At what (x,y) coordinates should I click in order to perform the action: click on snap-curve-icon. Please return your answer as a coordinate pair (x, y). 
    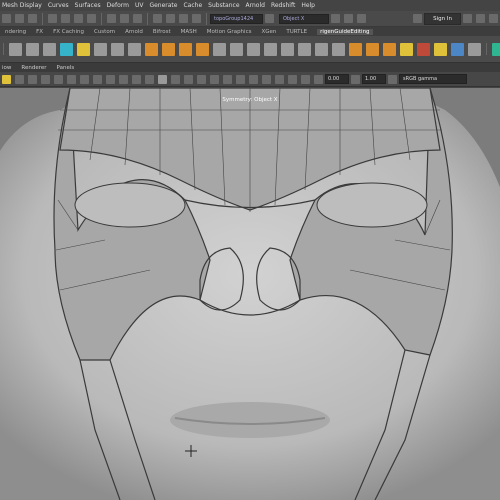
    Looking at the image, I should click on (65, 18).